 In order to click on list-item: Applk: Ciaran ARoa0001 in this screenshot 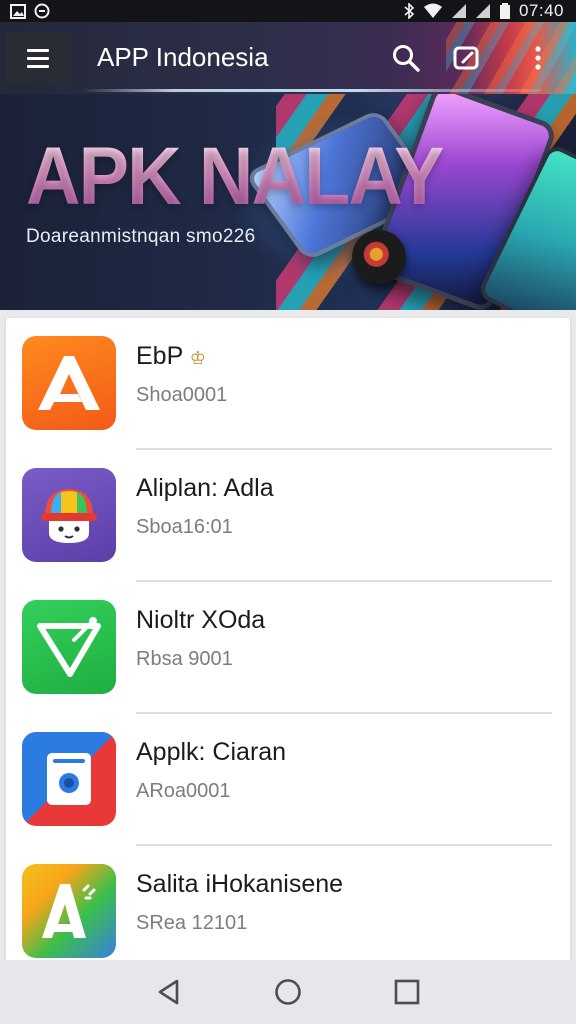, I will do `click(288, 780)`.